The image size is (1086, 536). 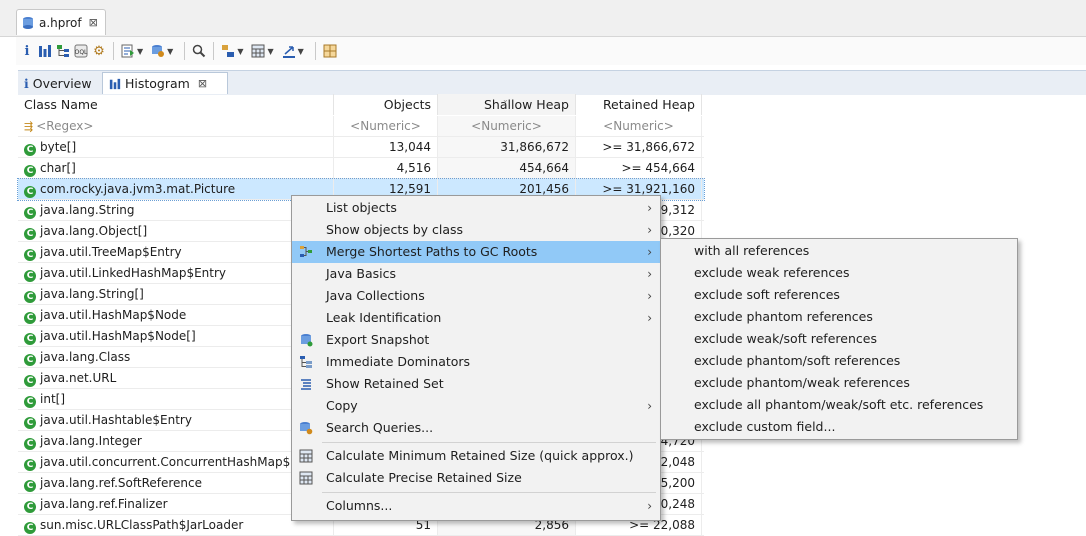 What do you see at coordinates (65, 126) in the screenshot?
I see `regex-filter-placeholder: <Regex>` at bounding box center [65, 126].